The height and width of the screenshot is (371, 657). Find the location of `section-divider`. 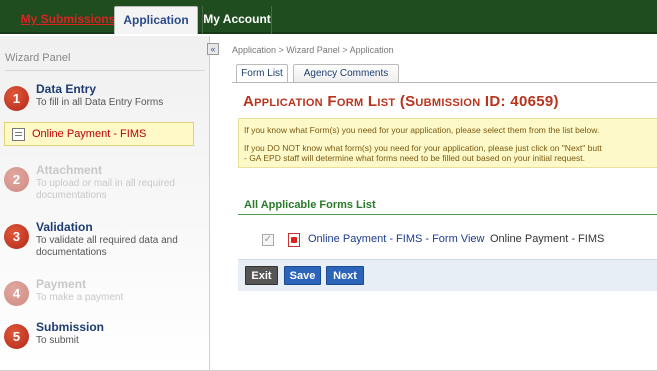

section-divider is located at coordinates (447, 214).